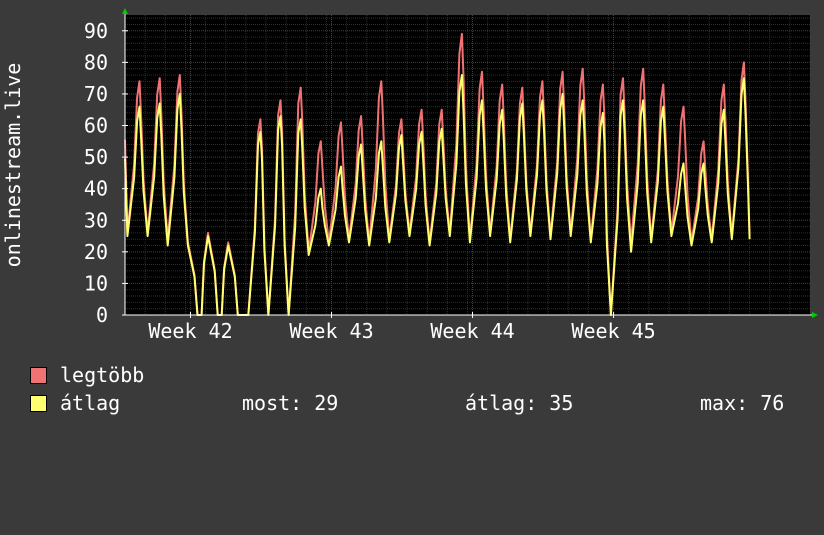 The height and width of the screenshot is (535, 824). Describe the element at coordinates (742, 403) in the screenshot. I see `stat-max: max: 76` at that location.